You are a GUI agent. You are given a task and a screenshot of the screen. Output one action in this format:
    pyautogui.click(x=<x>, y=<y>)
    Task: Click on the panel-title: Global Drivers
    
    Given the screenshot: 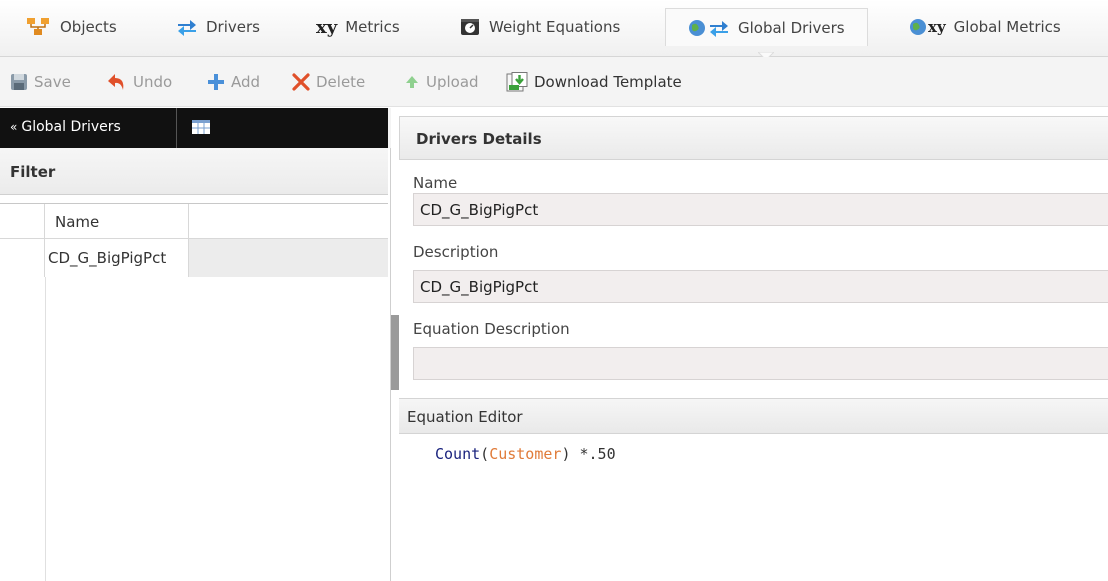 What is the action you would take?
    pyautogui.click(x=71, y=127)
    